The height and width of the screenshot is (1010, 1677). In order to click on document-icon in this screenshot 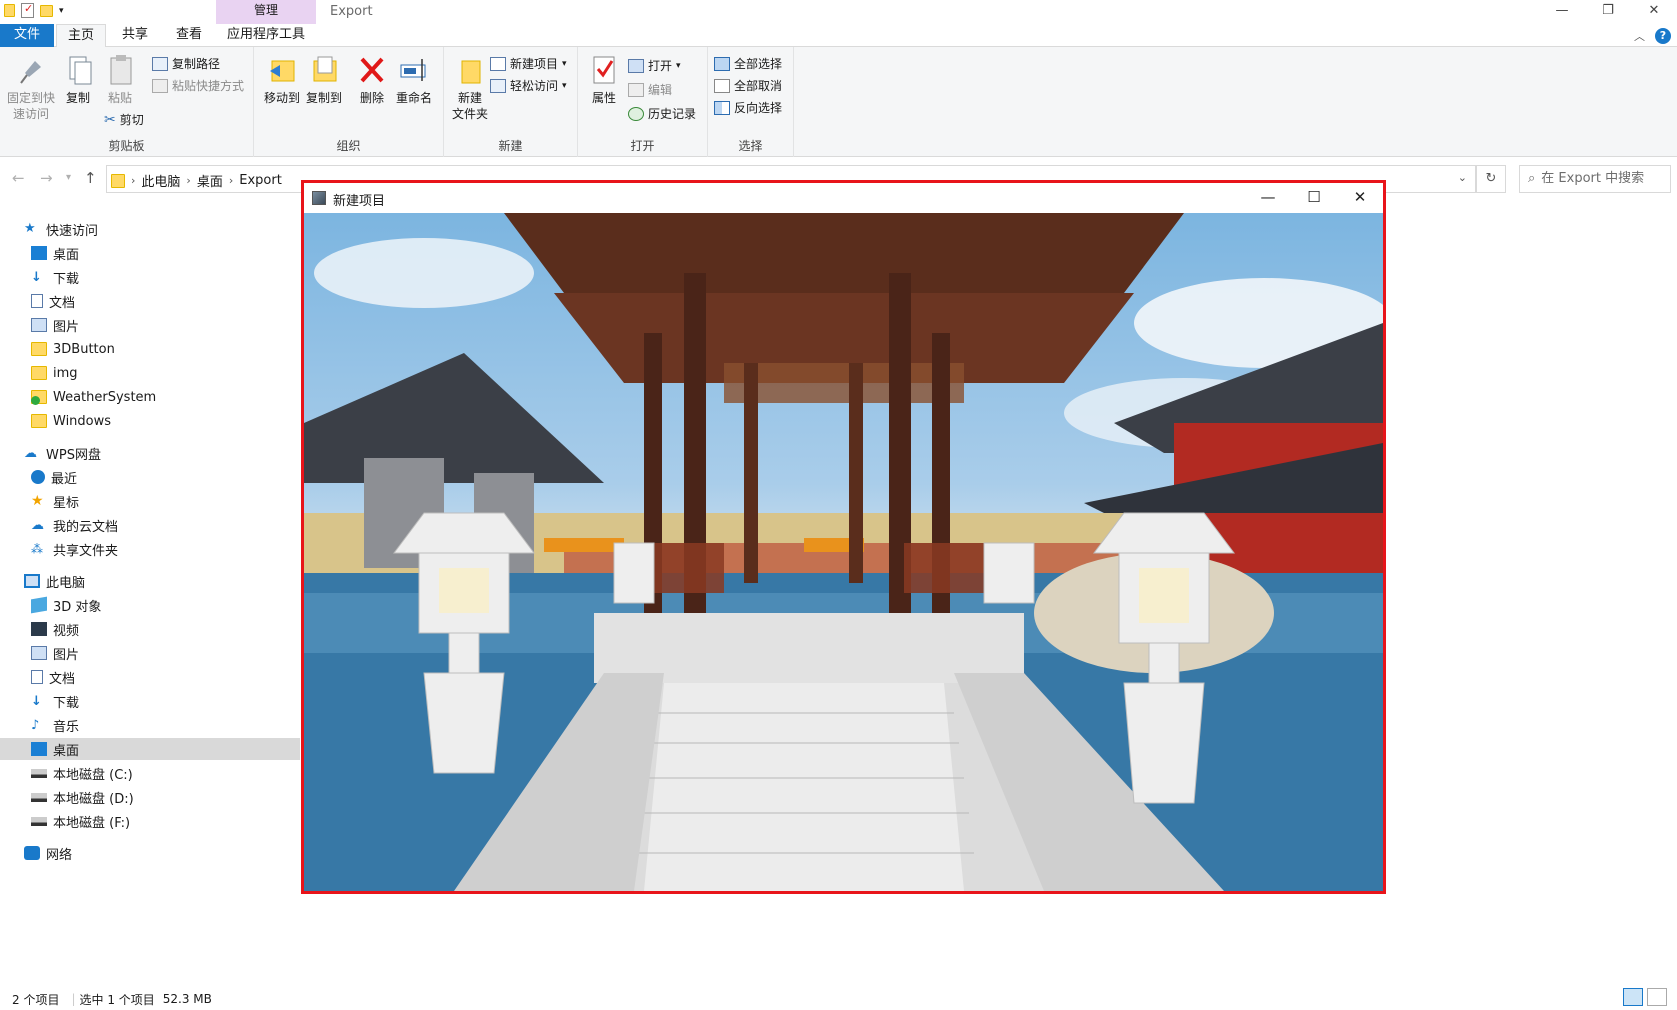, I will do `click(37, 301)`.